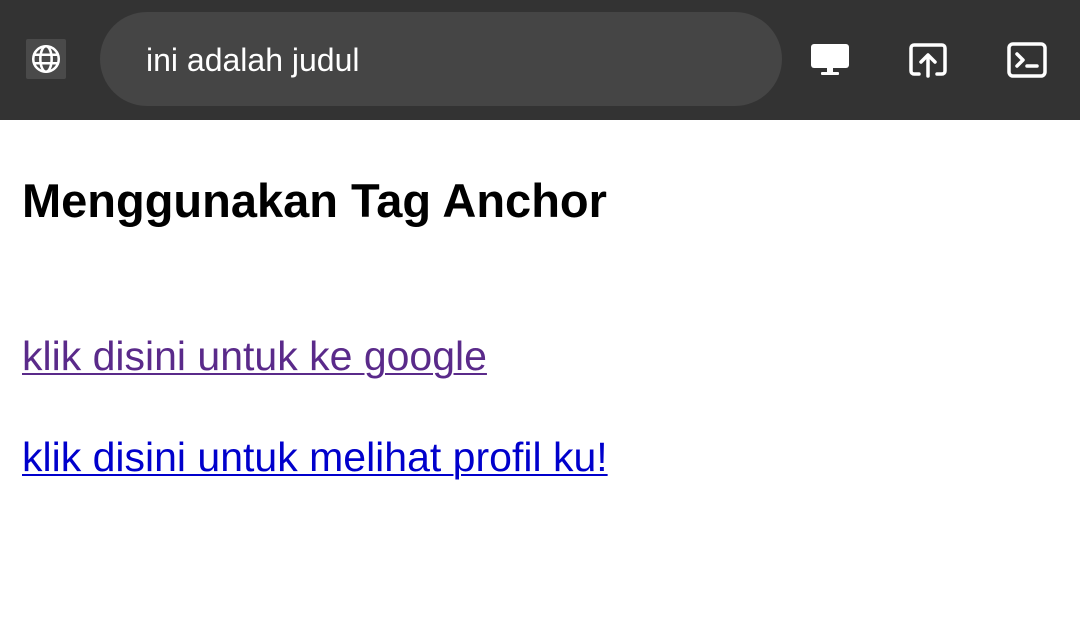  I want to click on desktop-view-button, so click(830, 60).